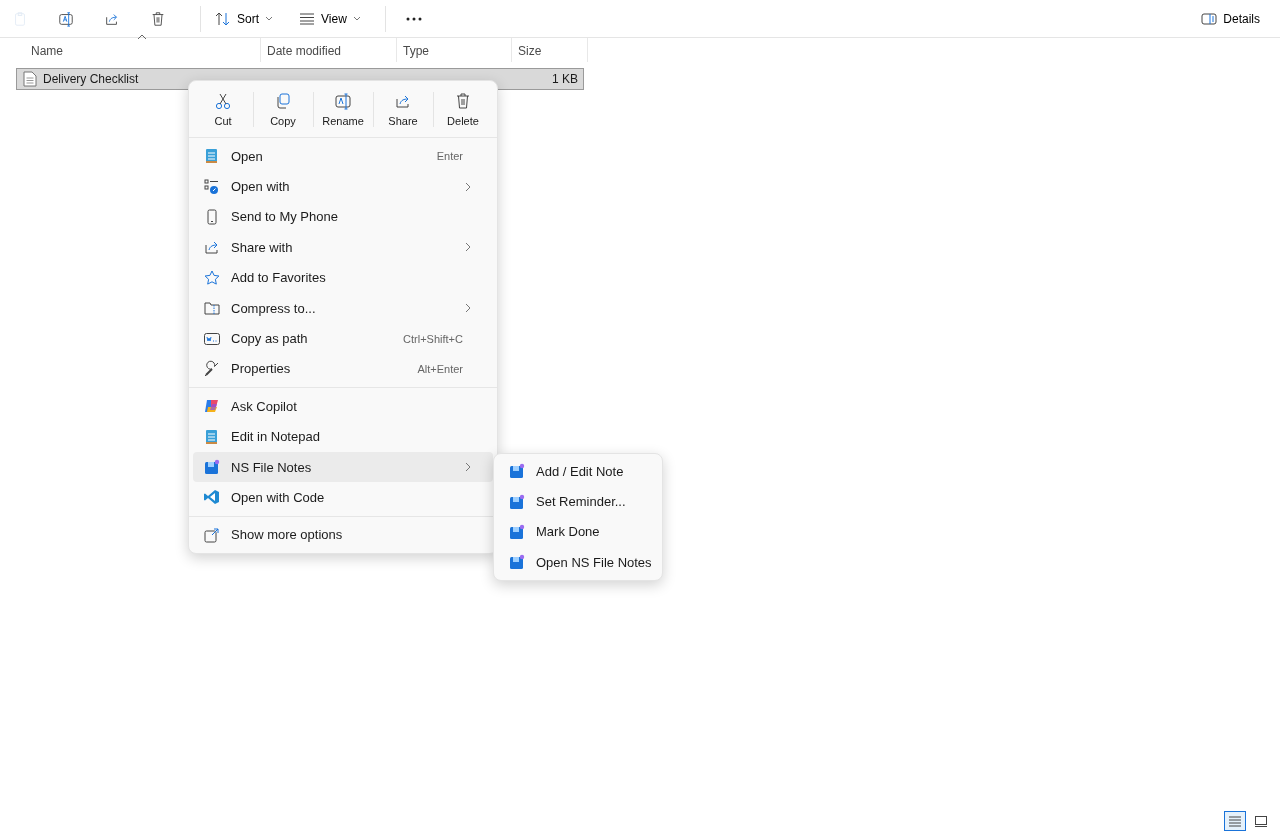 This screenshot has width=1280, height=833. Describe the element at coordinates (244, 18) in the screenshot. I see `sort-button: Sort` at that location.